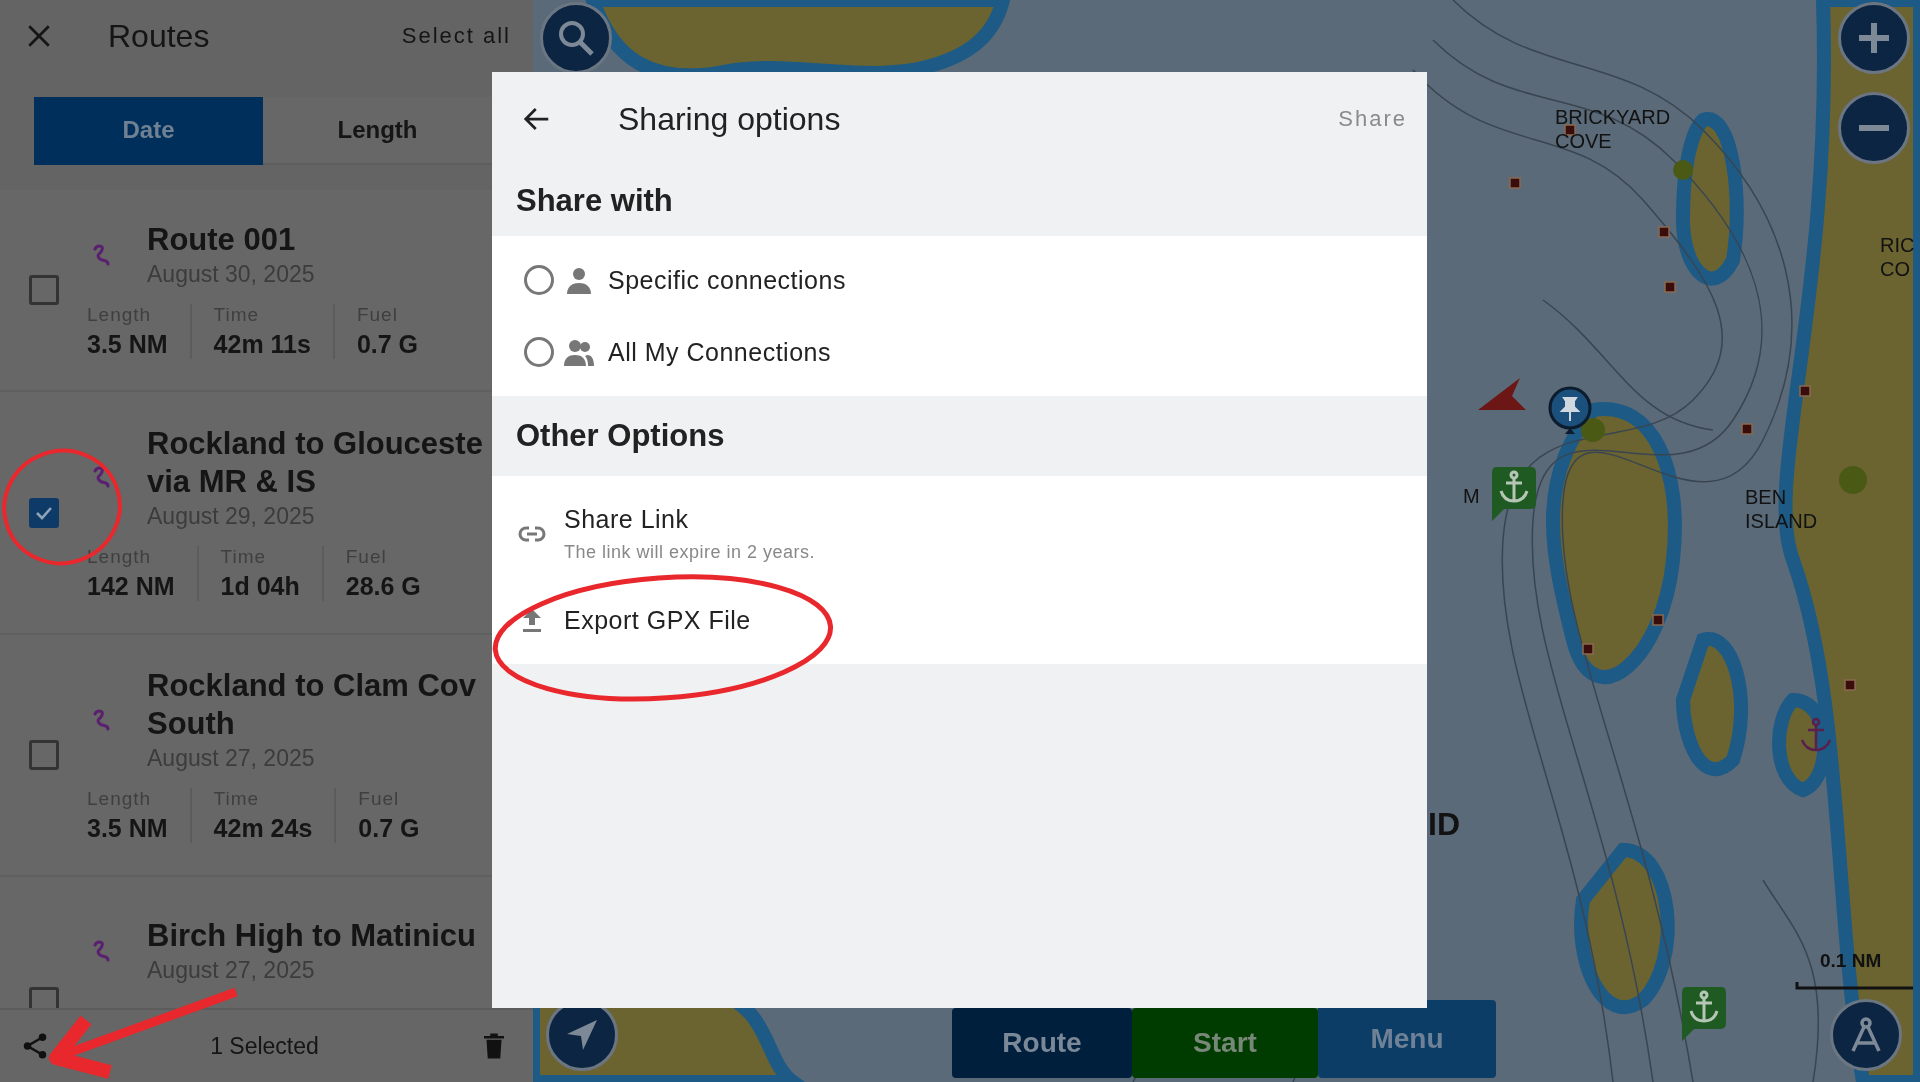 The width and height of the screenshot is (1920, 1082). I want to click on map-label: ID, so click(1444, 824).